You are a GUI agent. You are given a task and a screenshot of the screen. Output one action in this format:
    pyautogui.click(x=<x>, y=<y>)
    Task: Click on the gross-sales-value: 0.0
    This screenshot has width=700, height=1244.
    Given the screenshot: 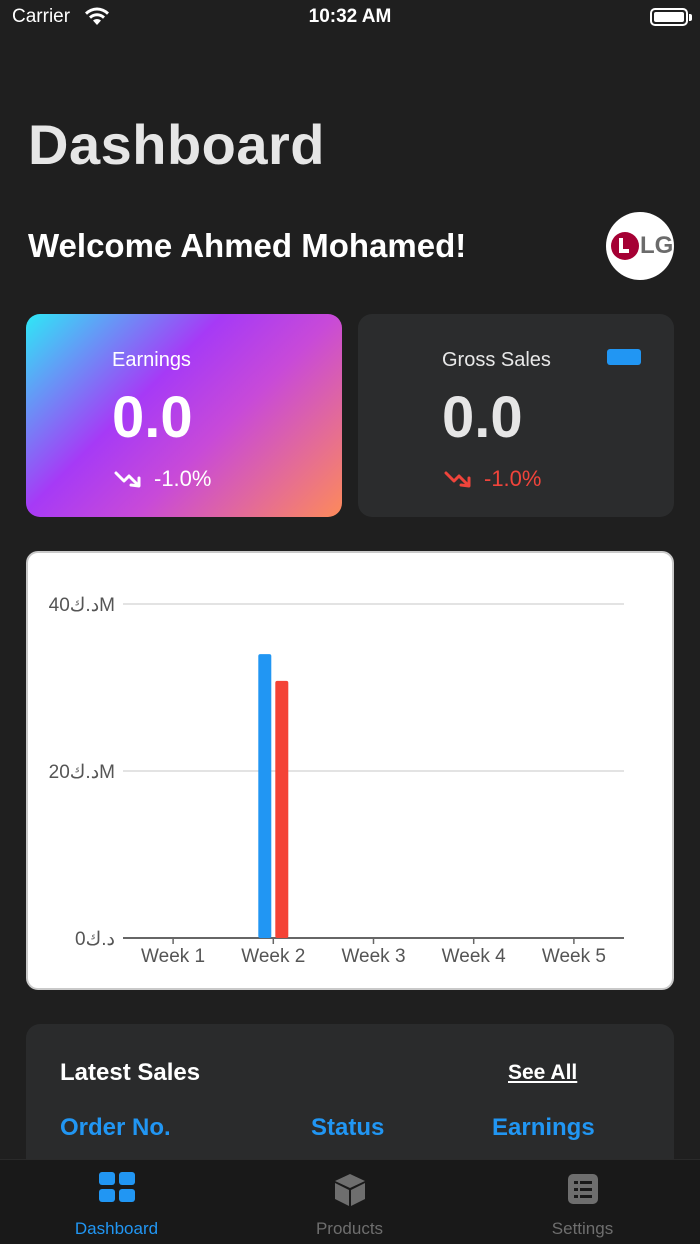 What is the action you would take?
    pyautogui.click(x=482, y=417)
    